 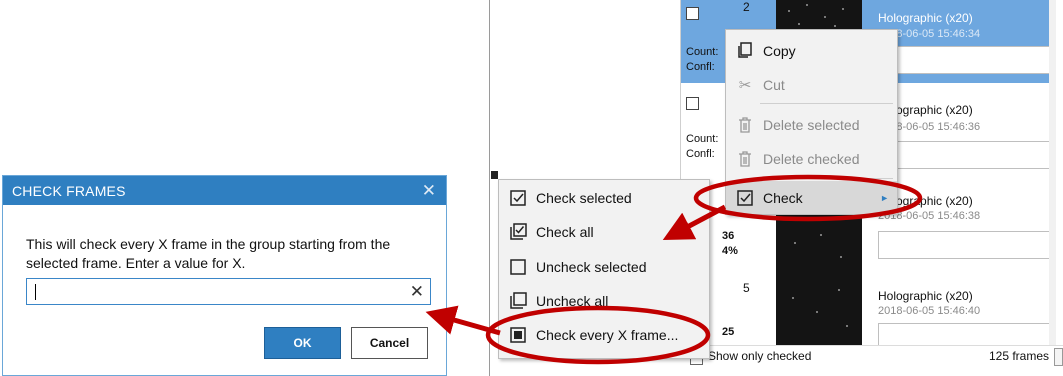 What do you see at coordinates (730, 244) in the screenshot?
I see `frame-stats: 36 4%` at bounding box center [730, 244].